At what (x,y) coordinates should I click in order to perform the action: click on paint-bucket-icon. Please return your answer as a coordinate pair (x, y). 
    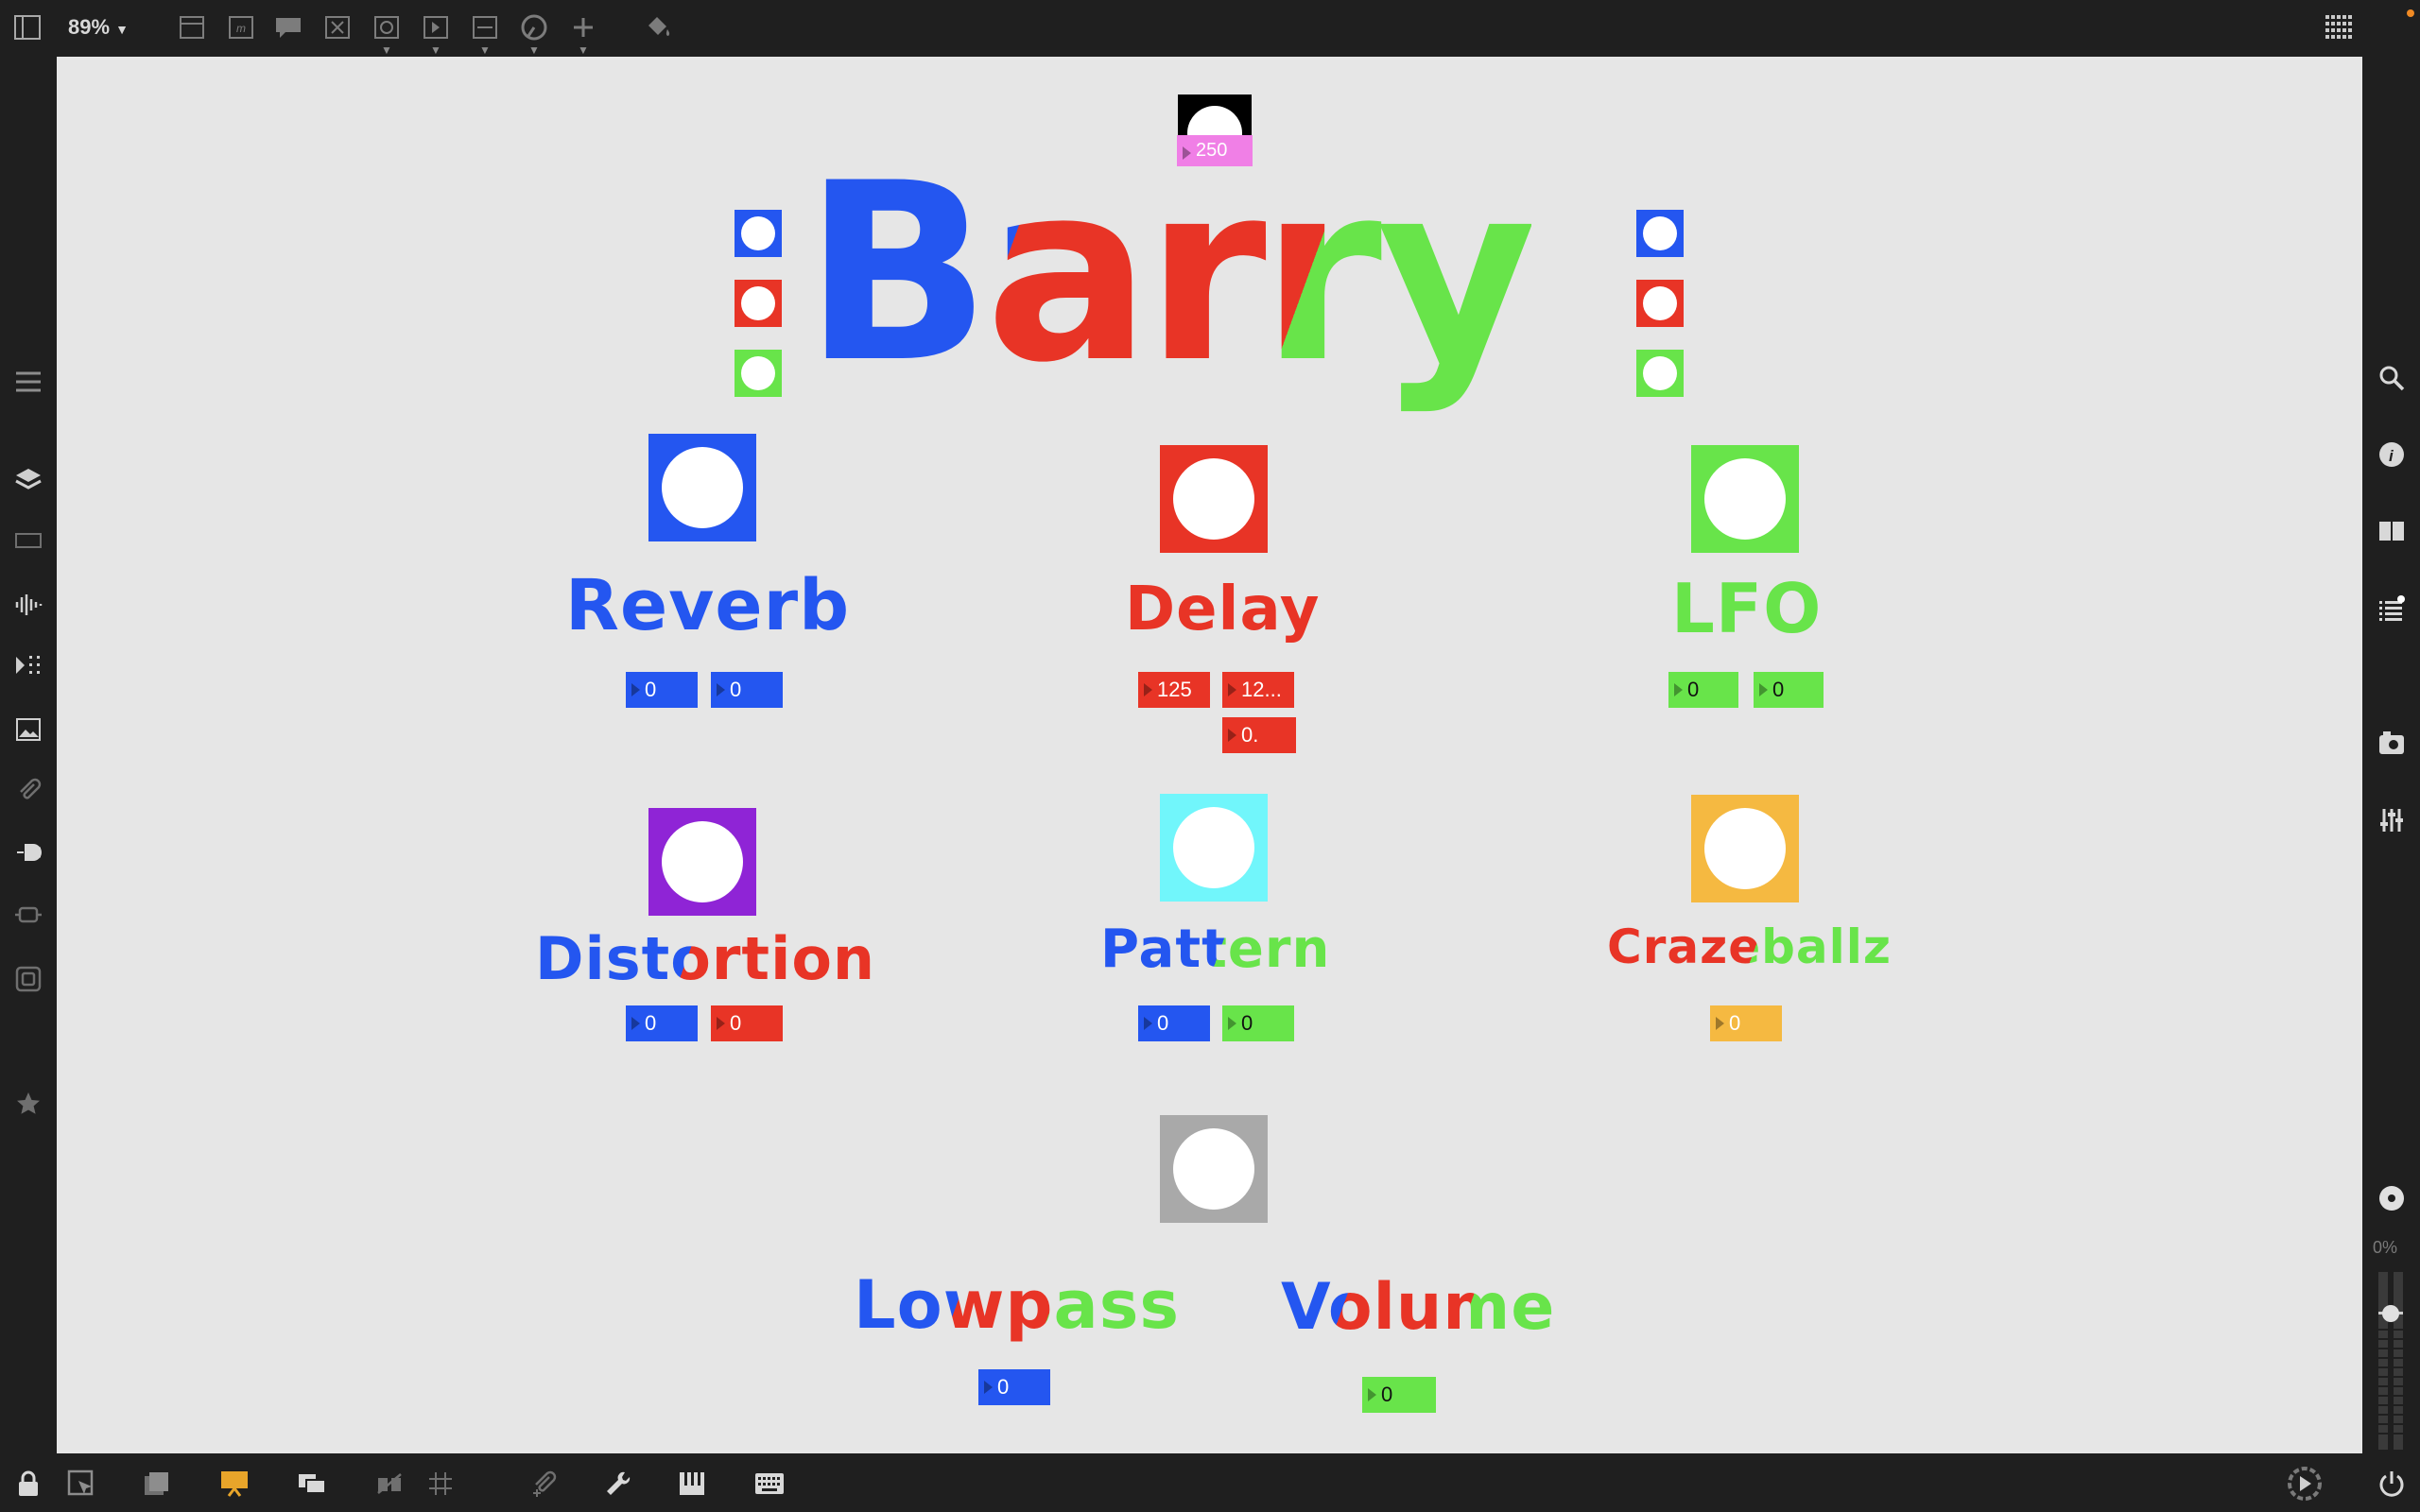
    Looking at the image, I should click on (657, 27).